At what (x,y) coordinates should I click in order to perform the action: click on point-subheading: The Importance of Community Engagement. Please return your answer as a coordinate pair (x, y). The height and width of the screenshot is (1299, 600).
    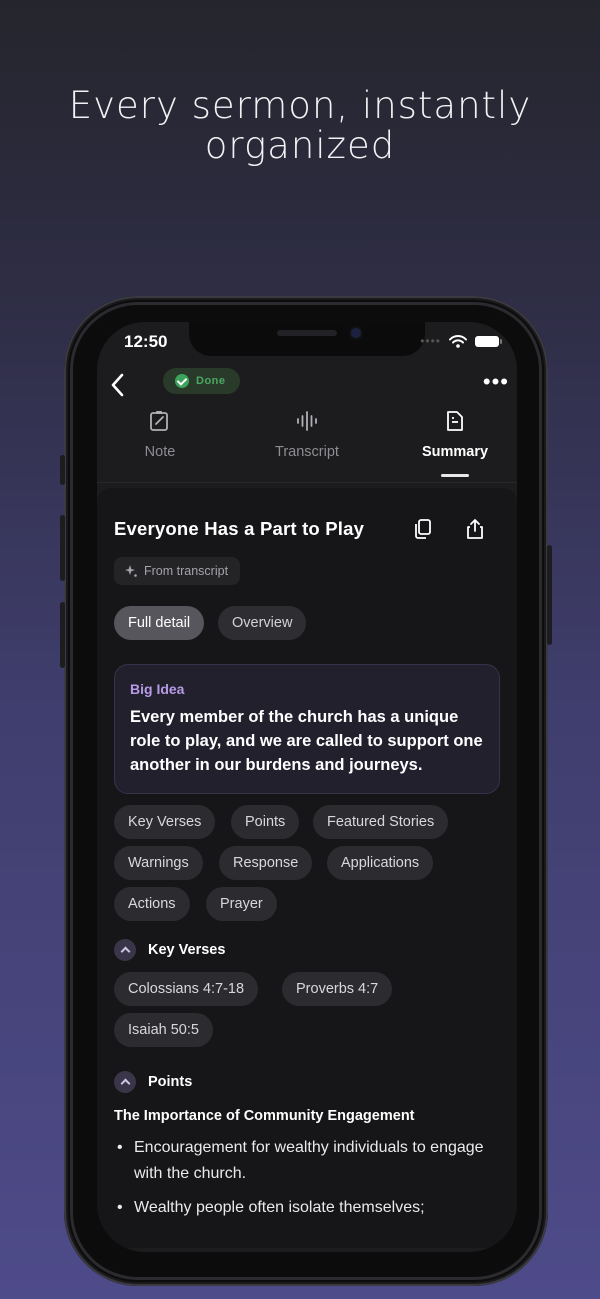
    Looking at the image, I should click on (264, 1116).